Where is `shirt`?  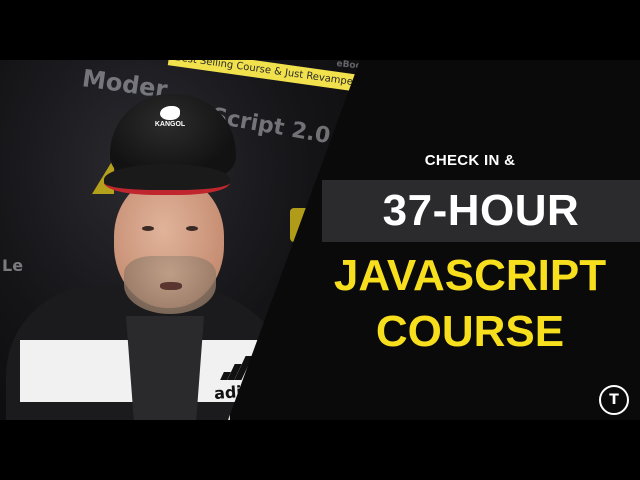
shirt is located at coordinates (165, 368).